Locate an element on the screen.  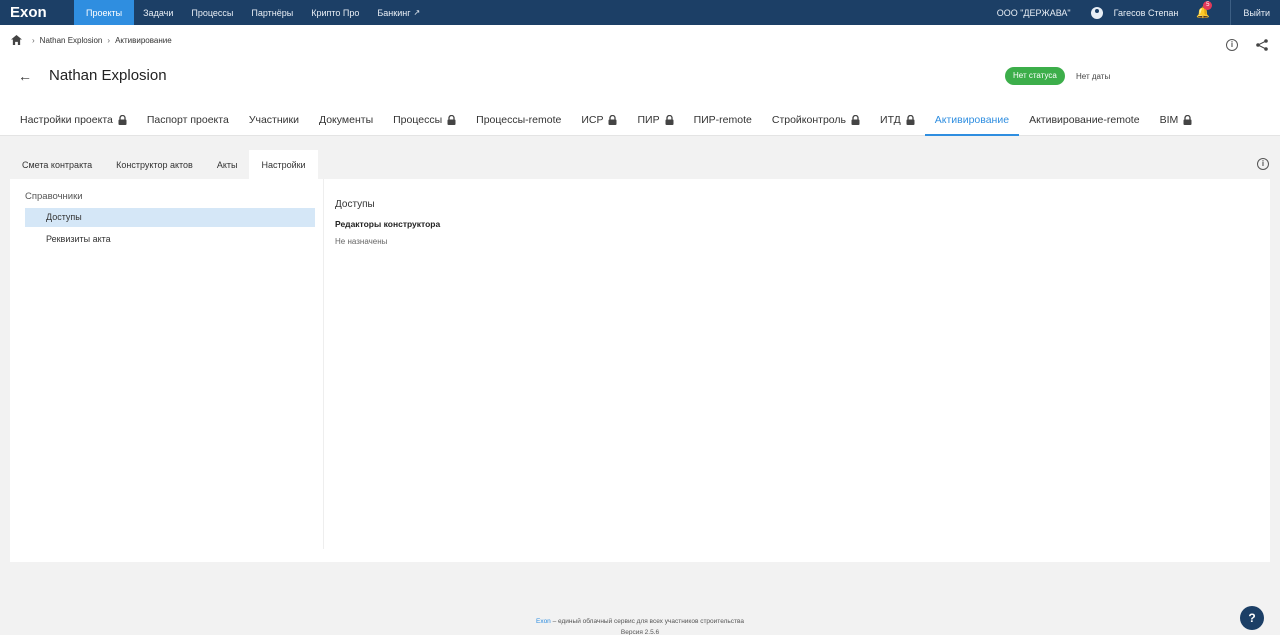
organization-selector: ООО "ДЕРЖАВА" is located at coordinates (1034, 13).